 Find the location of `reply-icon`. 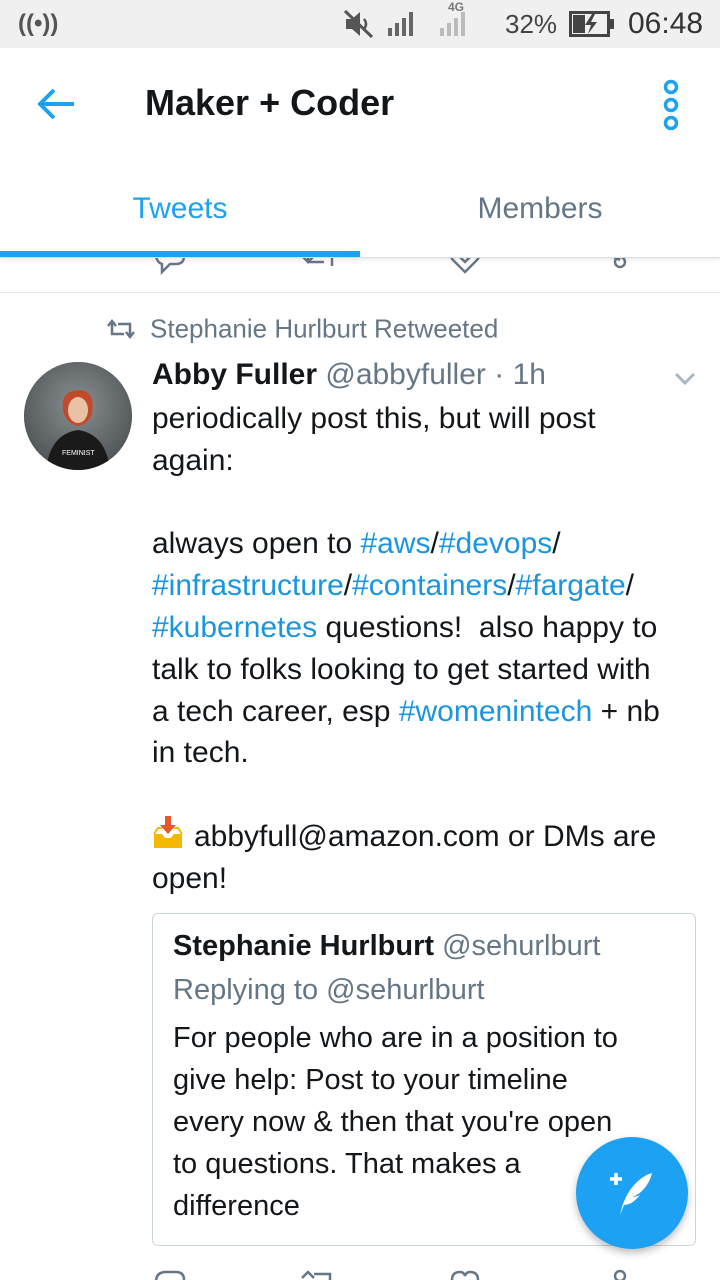

reply-icon is located at coordinates (170, 1274).